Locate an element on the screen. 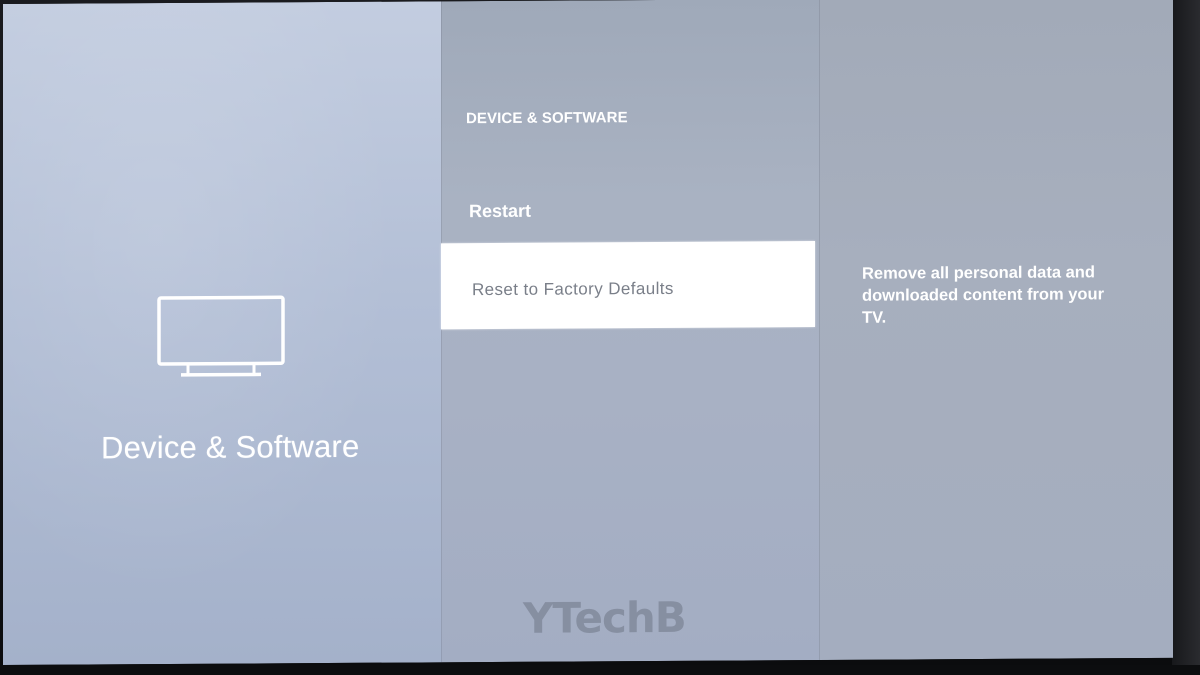 This screenshot has width=1200, height=675. menu-item-label: Reset to Factory Defaults is located at coordinates (573, 289).